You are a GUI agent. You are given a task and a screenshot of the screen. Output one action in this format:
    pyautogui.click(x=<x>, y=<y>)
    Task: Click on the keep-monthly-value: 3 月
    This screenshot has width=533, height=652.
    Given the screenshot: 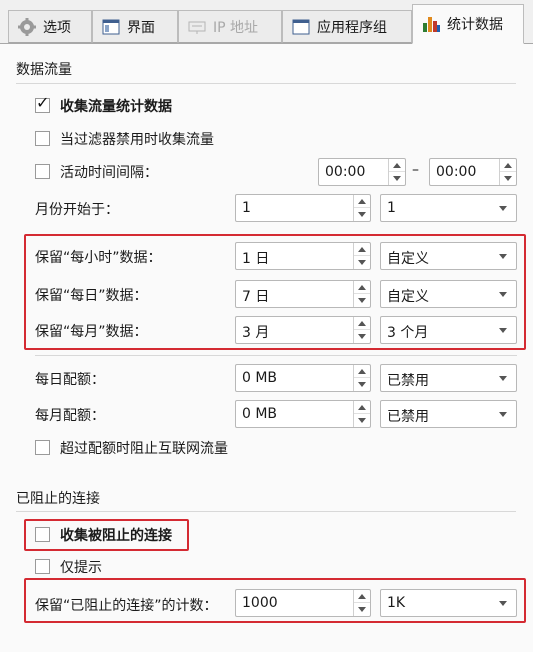 What is the action you would take?
    pyautogui.click(x=256, y=333)
    